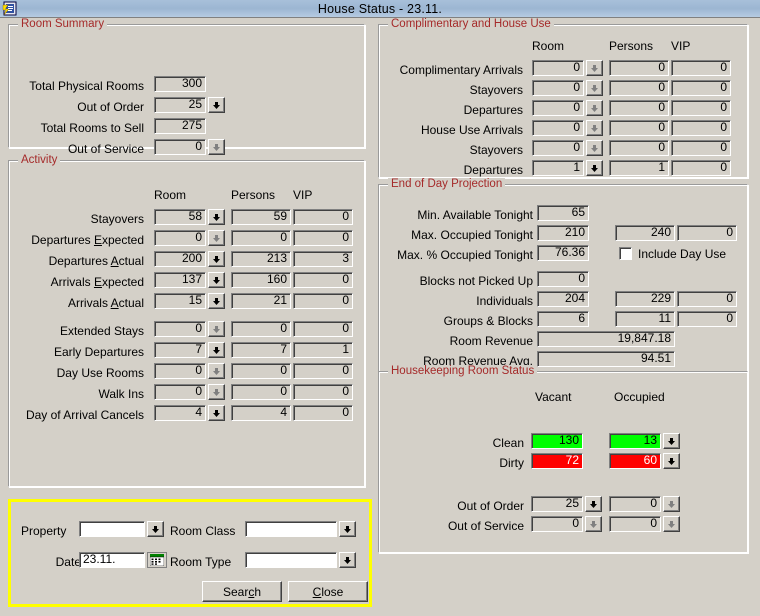 This screenshot has height=616, width=760. What do you see at coordinates (558, 148) in the screenshot?
I see `field-house-use-stayovers-room: 0` at bounding box center [558, 148].